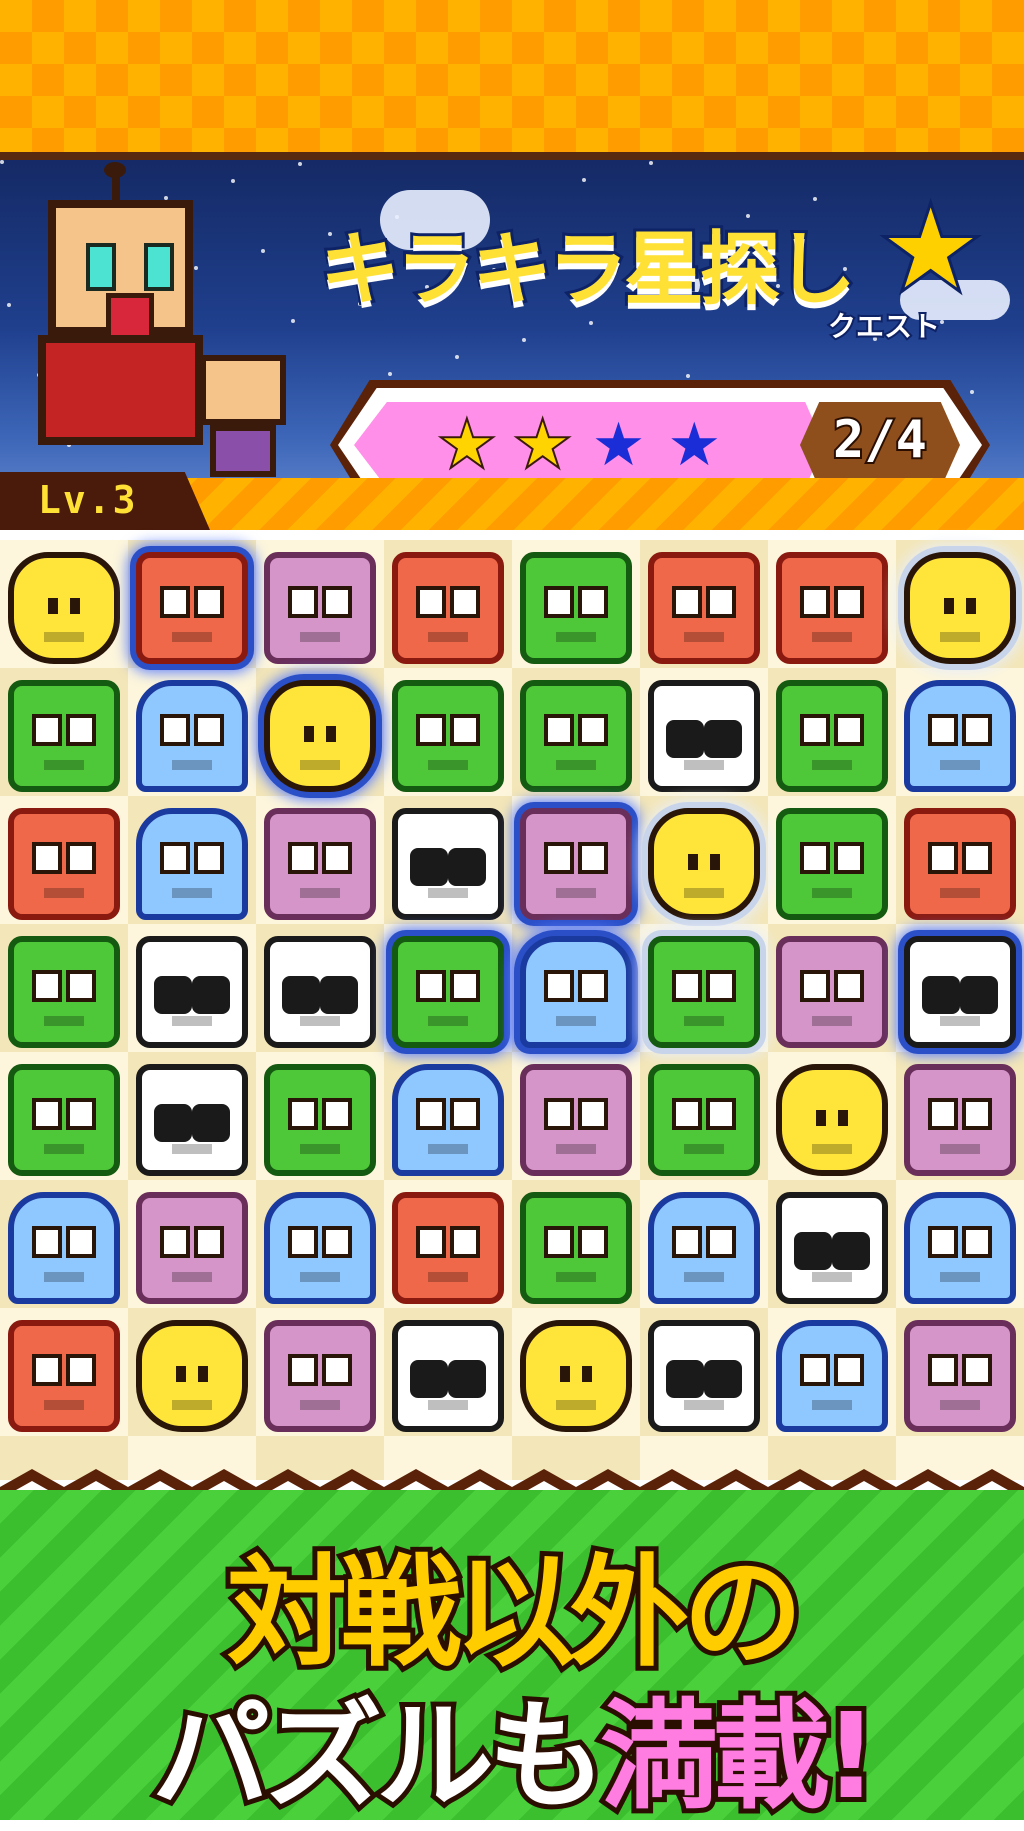 The height and width of the screenshot is (1831, 1024). I want to click on promo-line-2: パズルも満載!, so click(512, 1745).